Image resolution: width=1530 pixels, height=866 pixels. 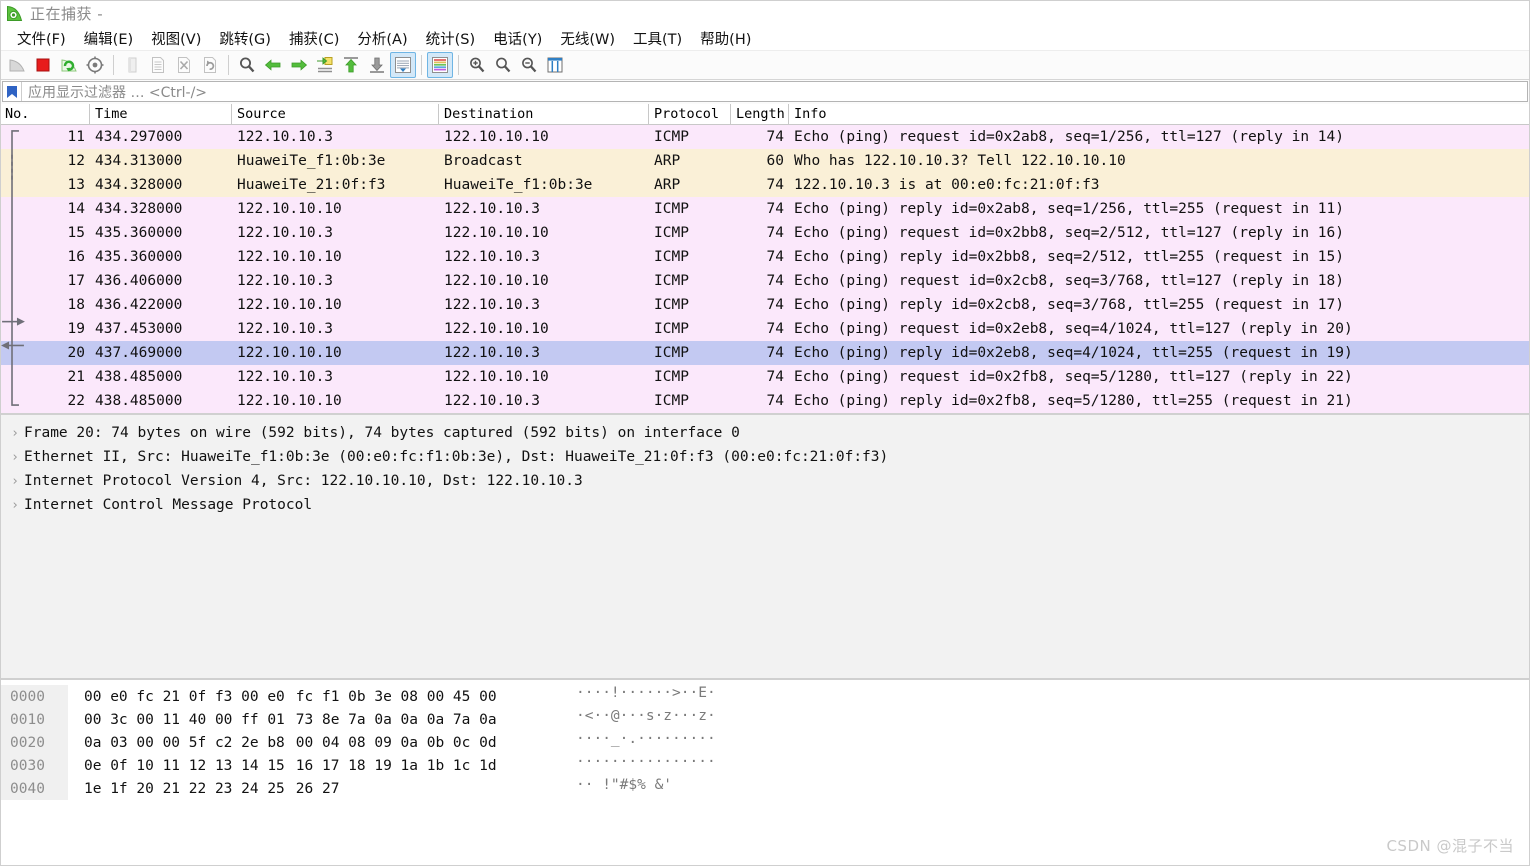 What do you see at coordinates (765, 505) in the screenshot?
I see `detail-icmp: › Internet Control Message Protocol` at bounding box center [765, 505].